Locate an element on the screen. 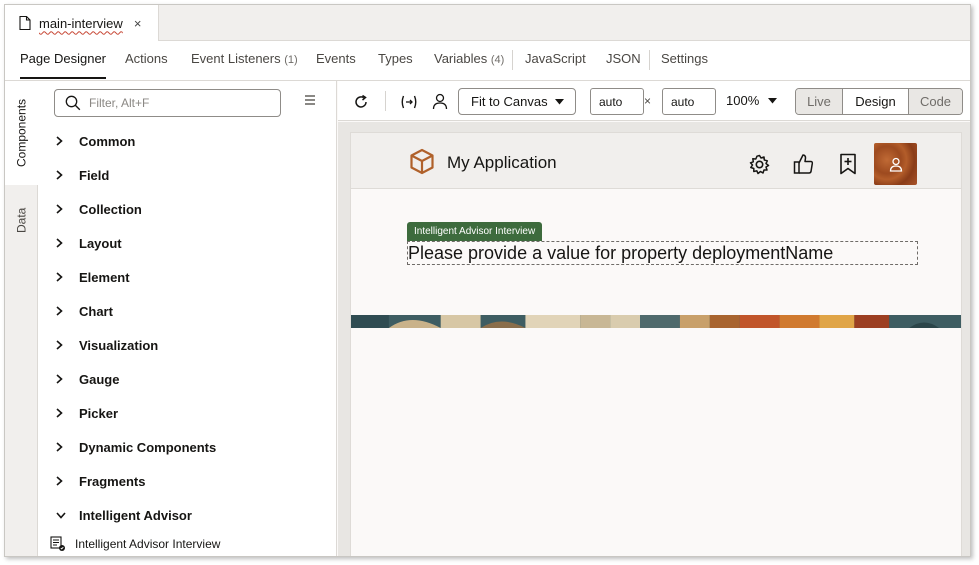 This screenshot has width=979, height=565. canvas-width-input is located at coordinates (617, 101).